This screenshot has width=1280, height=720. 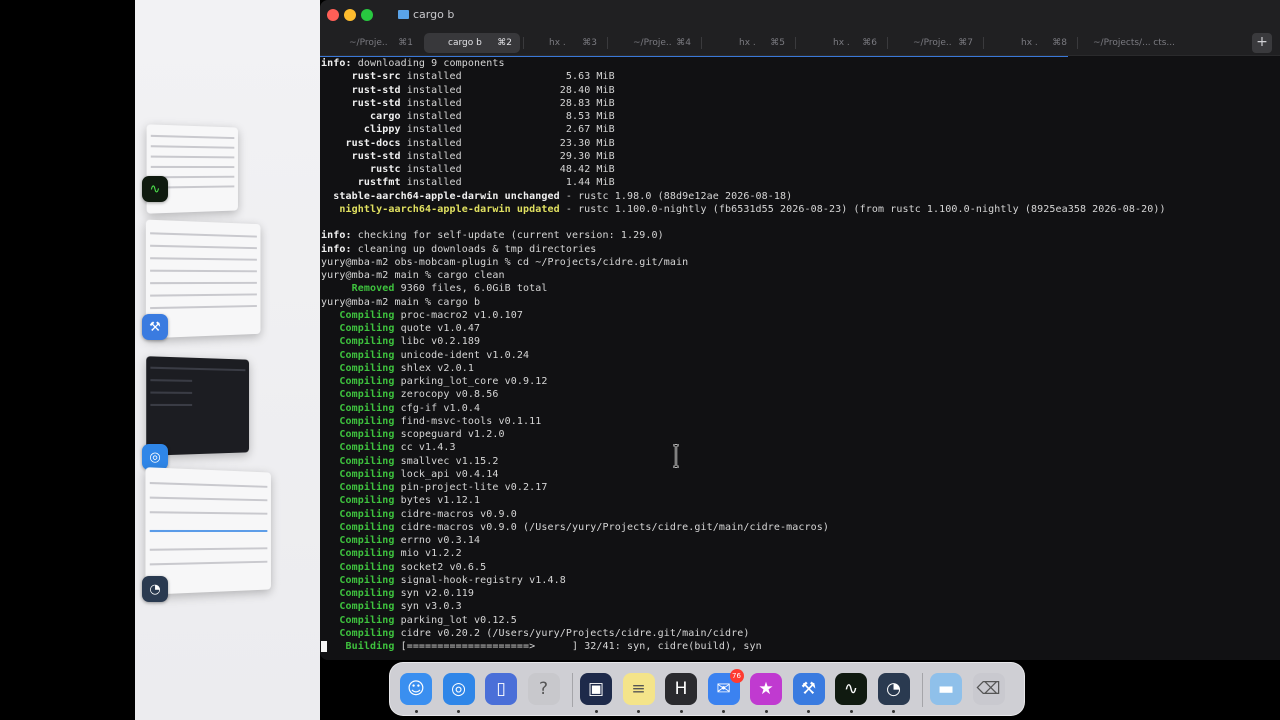 I want to click on new-tab-button: +, so click(x=1262, y=43).